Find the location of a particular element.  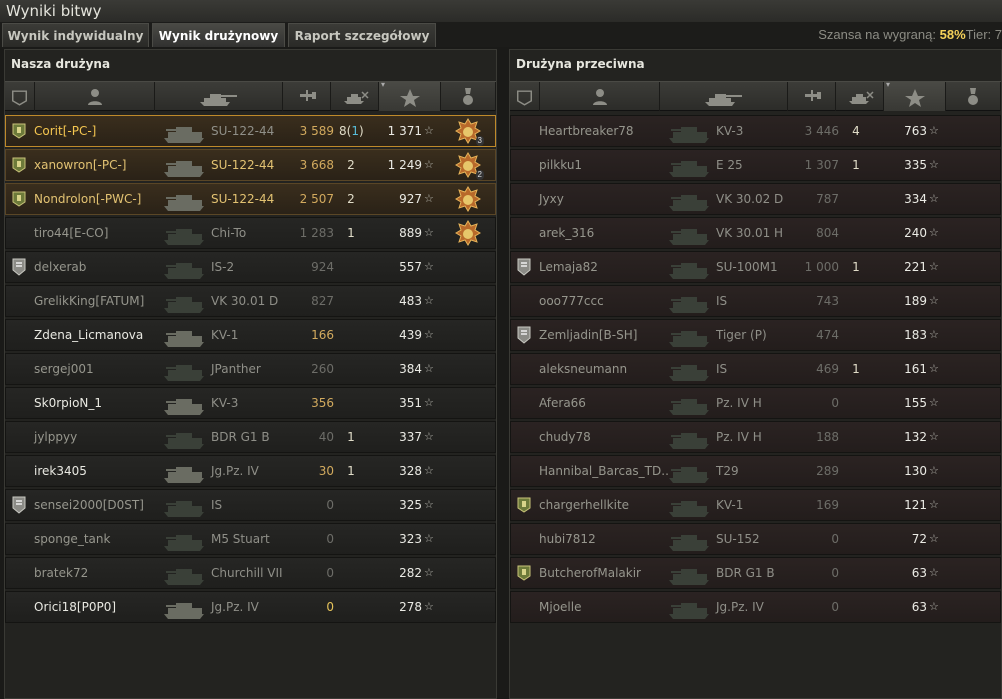

vehicle-name: KV-3 is located at coordinates (730, 131).